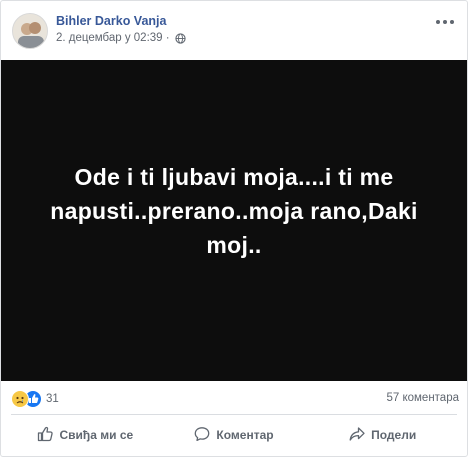 The width and height of the screenshot is (468, 457). I want to click on author-name: Bihler Darko Vanja, so click(111, 21).